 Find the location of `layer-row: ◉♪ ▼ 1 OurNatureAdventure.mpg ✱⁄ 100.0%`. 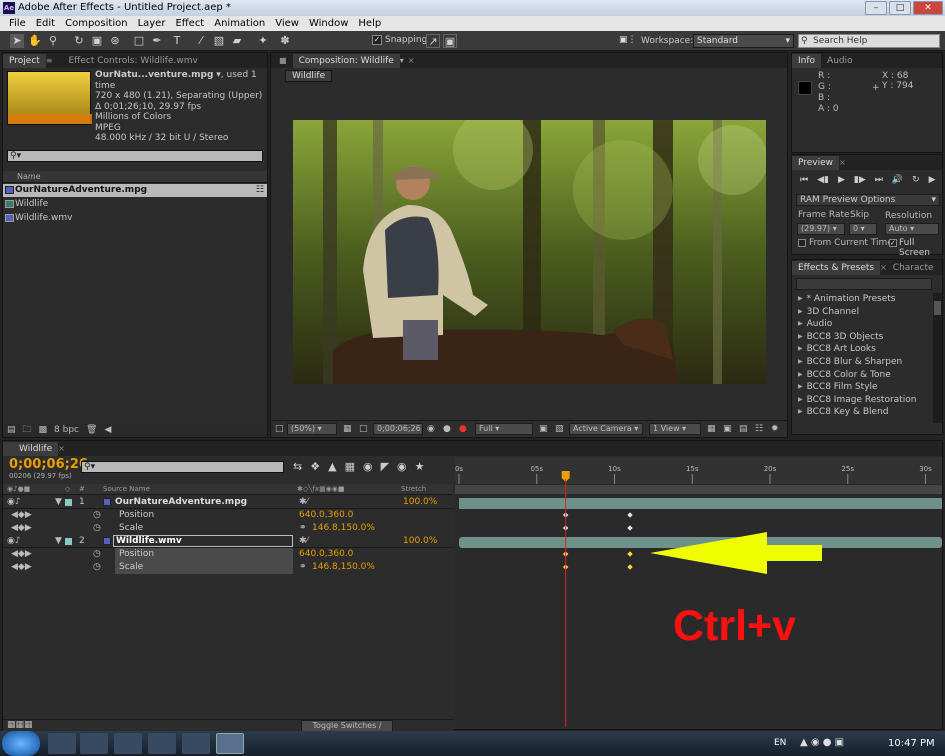

layer-row: ◉♪ ▼ 1 OurNatureAdventure.mpg ✱⁄ 100.0% is located at coordinates (228, 502).